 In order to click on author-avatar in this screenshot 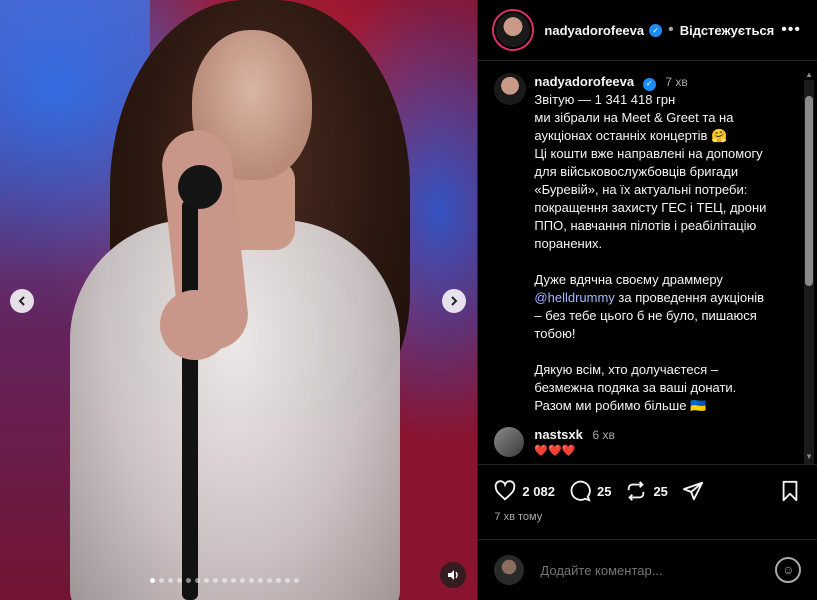, I will do `click(513, 30)`.